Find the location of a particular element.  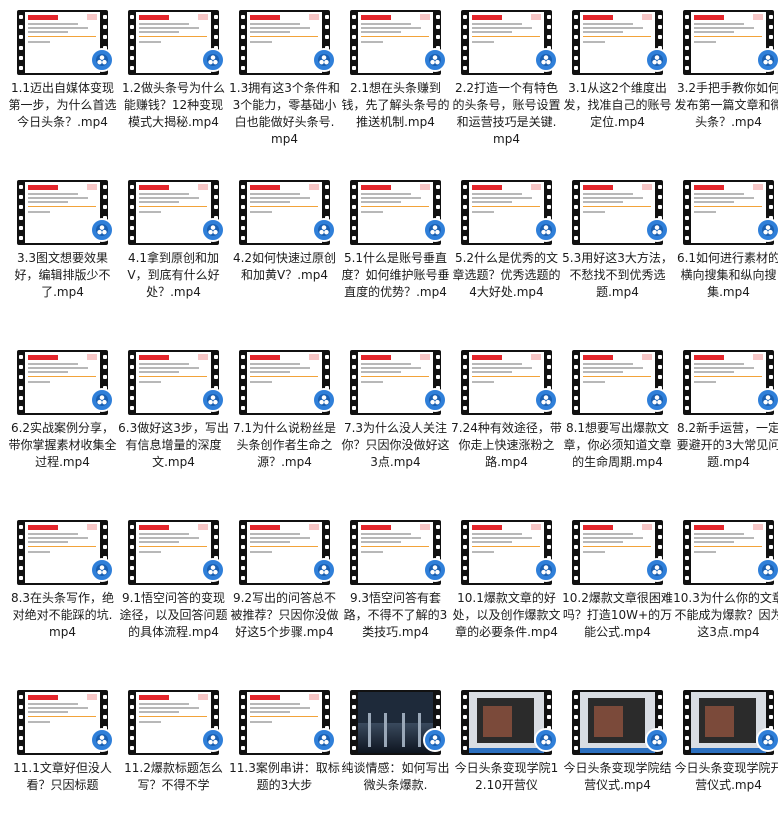

file-item: 9.2写出的问答总不被推荐？只因你没做好这5个步骤.mp4 is located at coordinates (284, 590).